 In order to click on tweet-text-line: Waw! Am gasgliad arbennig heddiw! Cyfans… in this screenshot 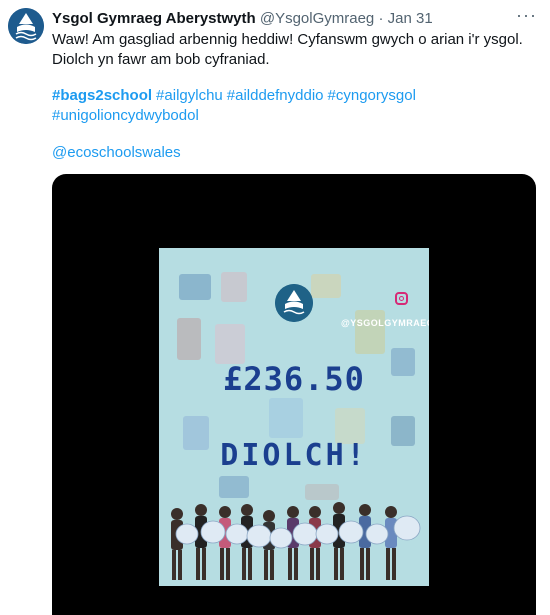, I will do `click(287, 39)`.